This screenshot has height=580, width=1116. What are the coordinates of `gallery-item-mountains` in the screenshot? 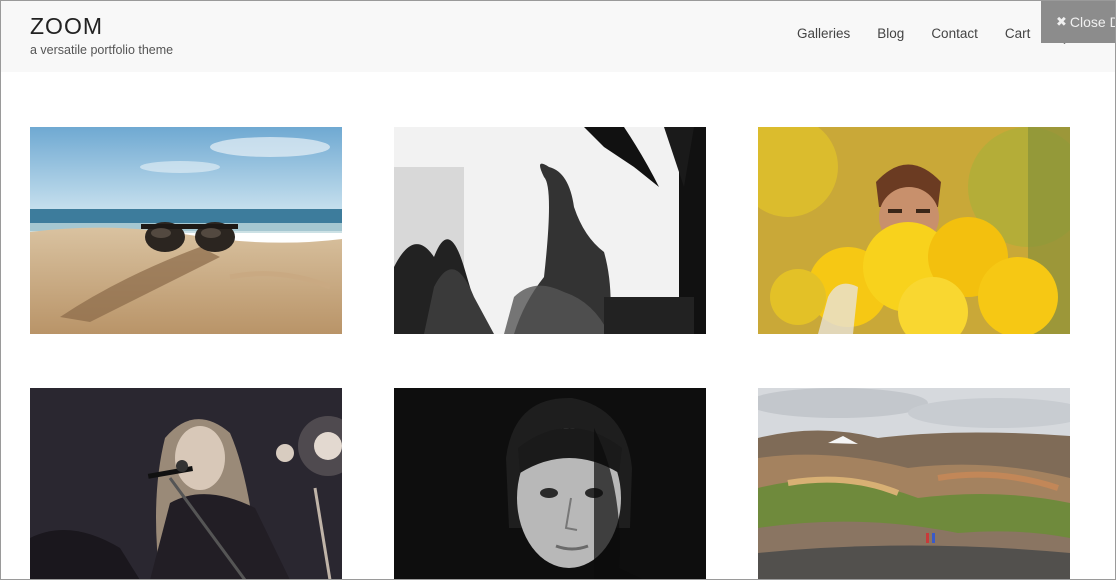 It's located at (914, 483).